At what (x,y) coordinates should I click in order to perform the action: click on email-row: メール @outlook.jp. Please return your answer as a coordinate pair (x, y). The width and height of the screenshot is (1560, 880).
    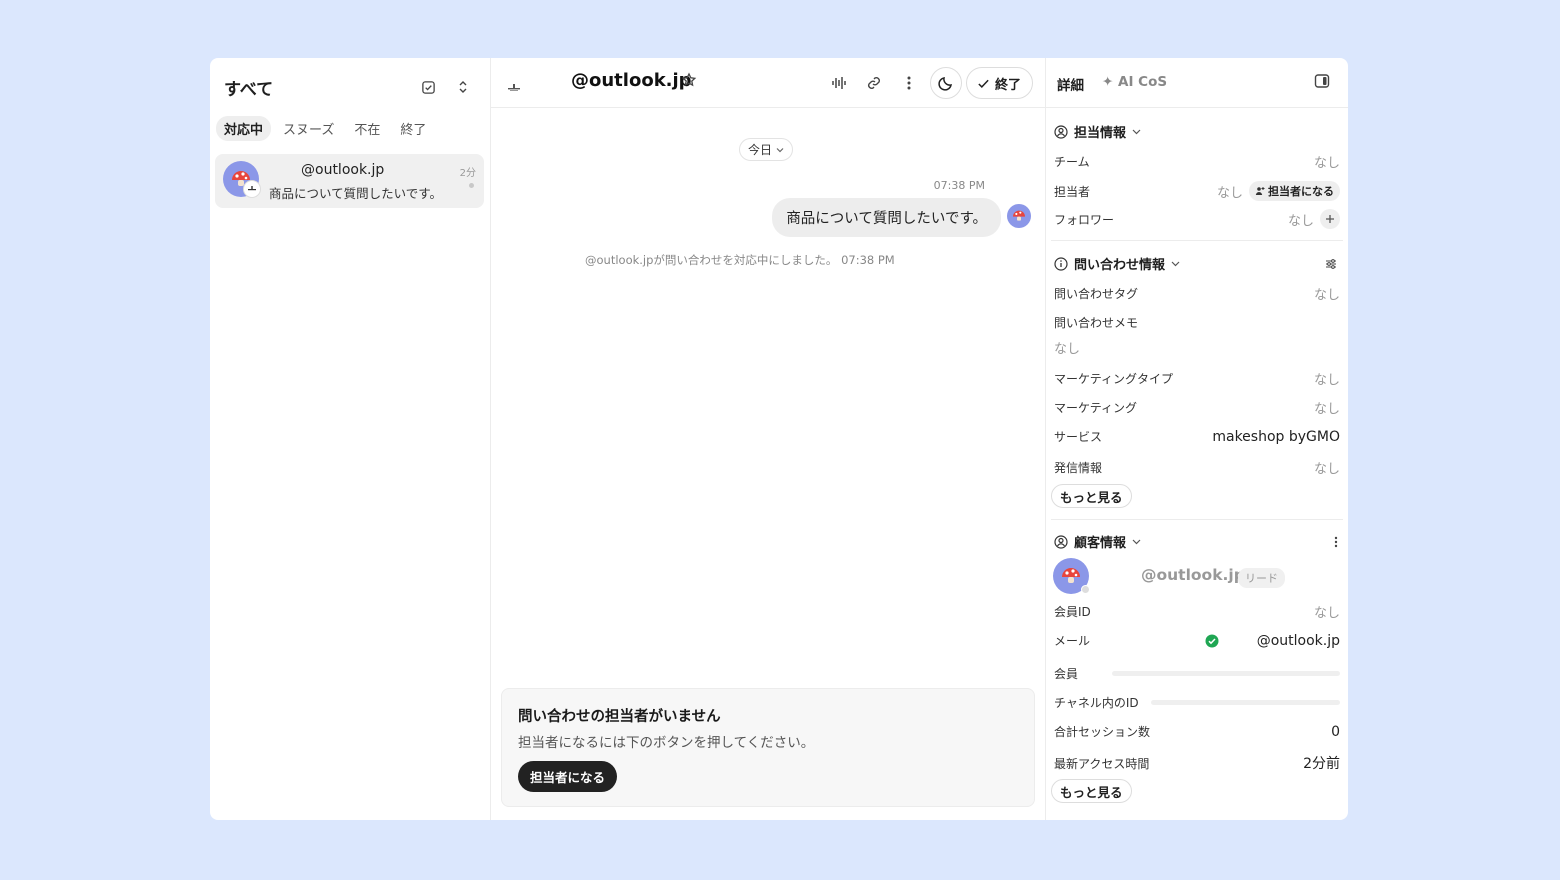
    Looking at the image, I should click on (1197, 640).